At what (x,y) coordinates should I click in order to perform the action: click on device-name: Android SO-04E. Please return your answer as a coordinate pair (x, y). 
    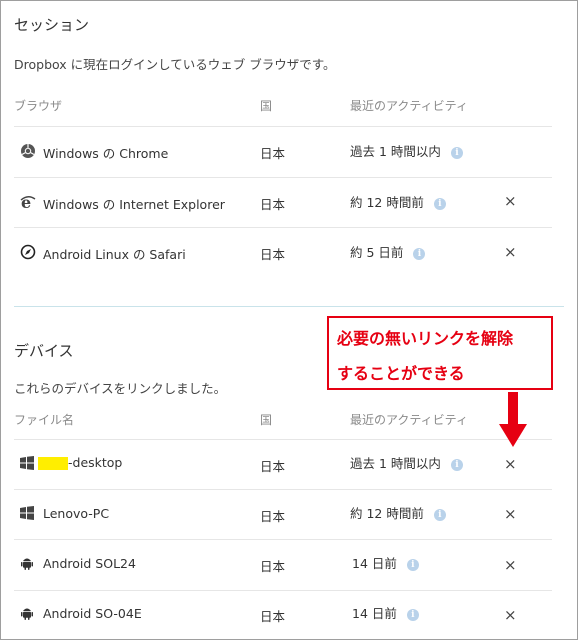
    Looking at the image, I should click on (92, 613).